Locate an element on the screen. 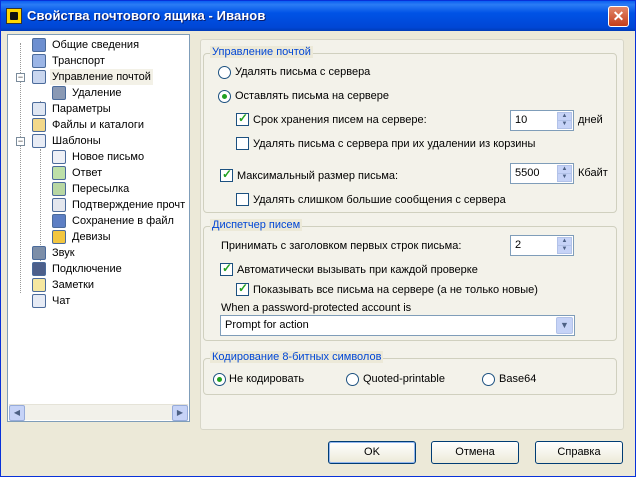 The height and width of the screenshot is (477, 636). password-action-select: Prompt for action ▼ is located at coordinates (397, 325).